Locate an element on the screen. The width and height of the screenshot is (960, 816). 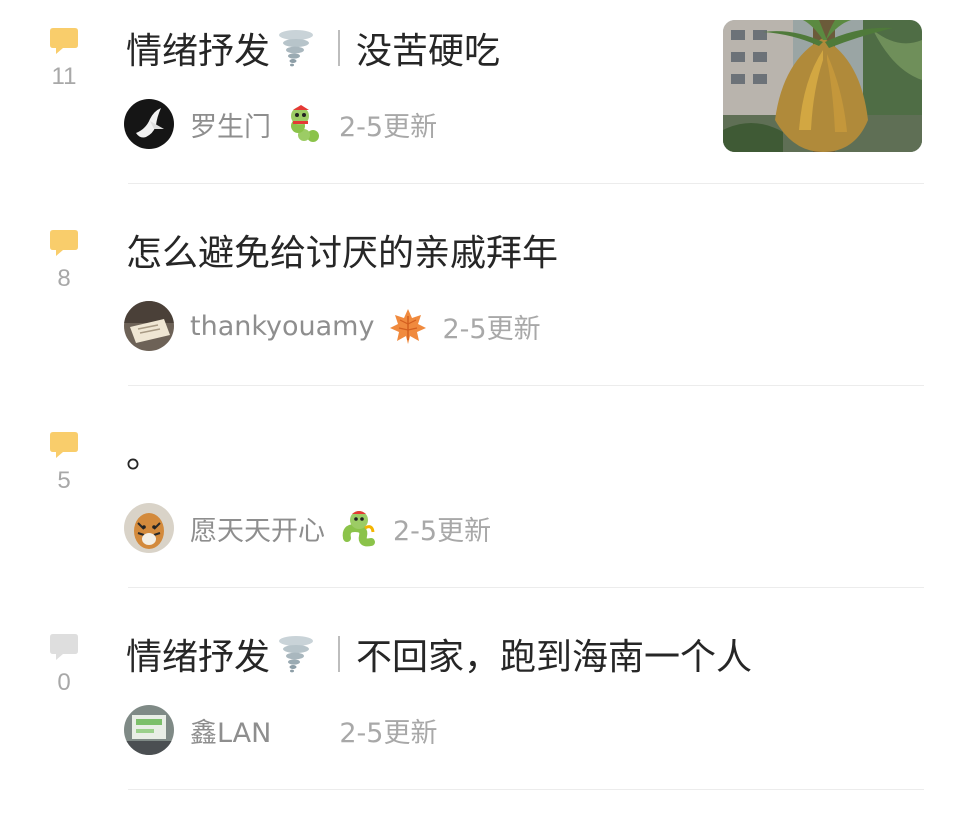
post-title: 。 is located at coordinates (144, 452).